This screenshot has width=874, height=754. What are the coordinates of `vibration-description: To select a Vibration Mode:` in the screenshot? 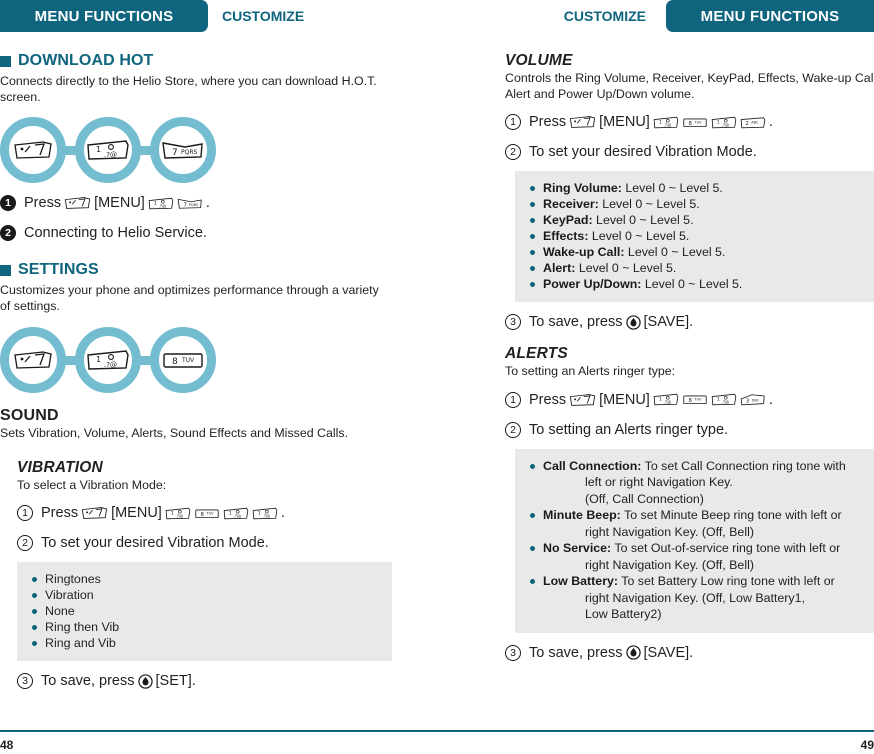 It's located at (92, 484).